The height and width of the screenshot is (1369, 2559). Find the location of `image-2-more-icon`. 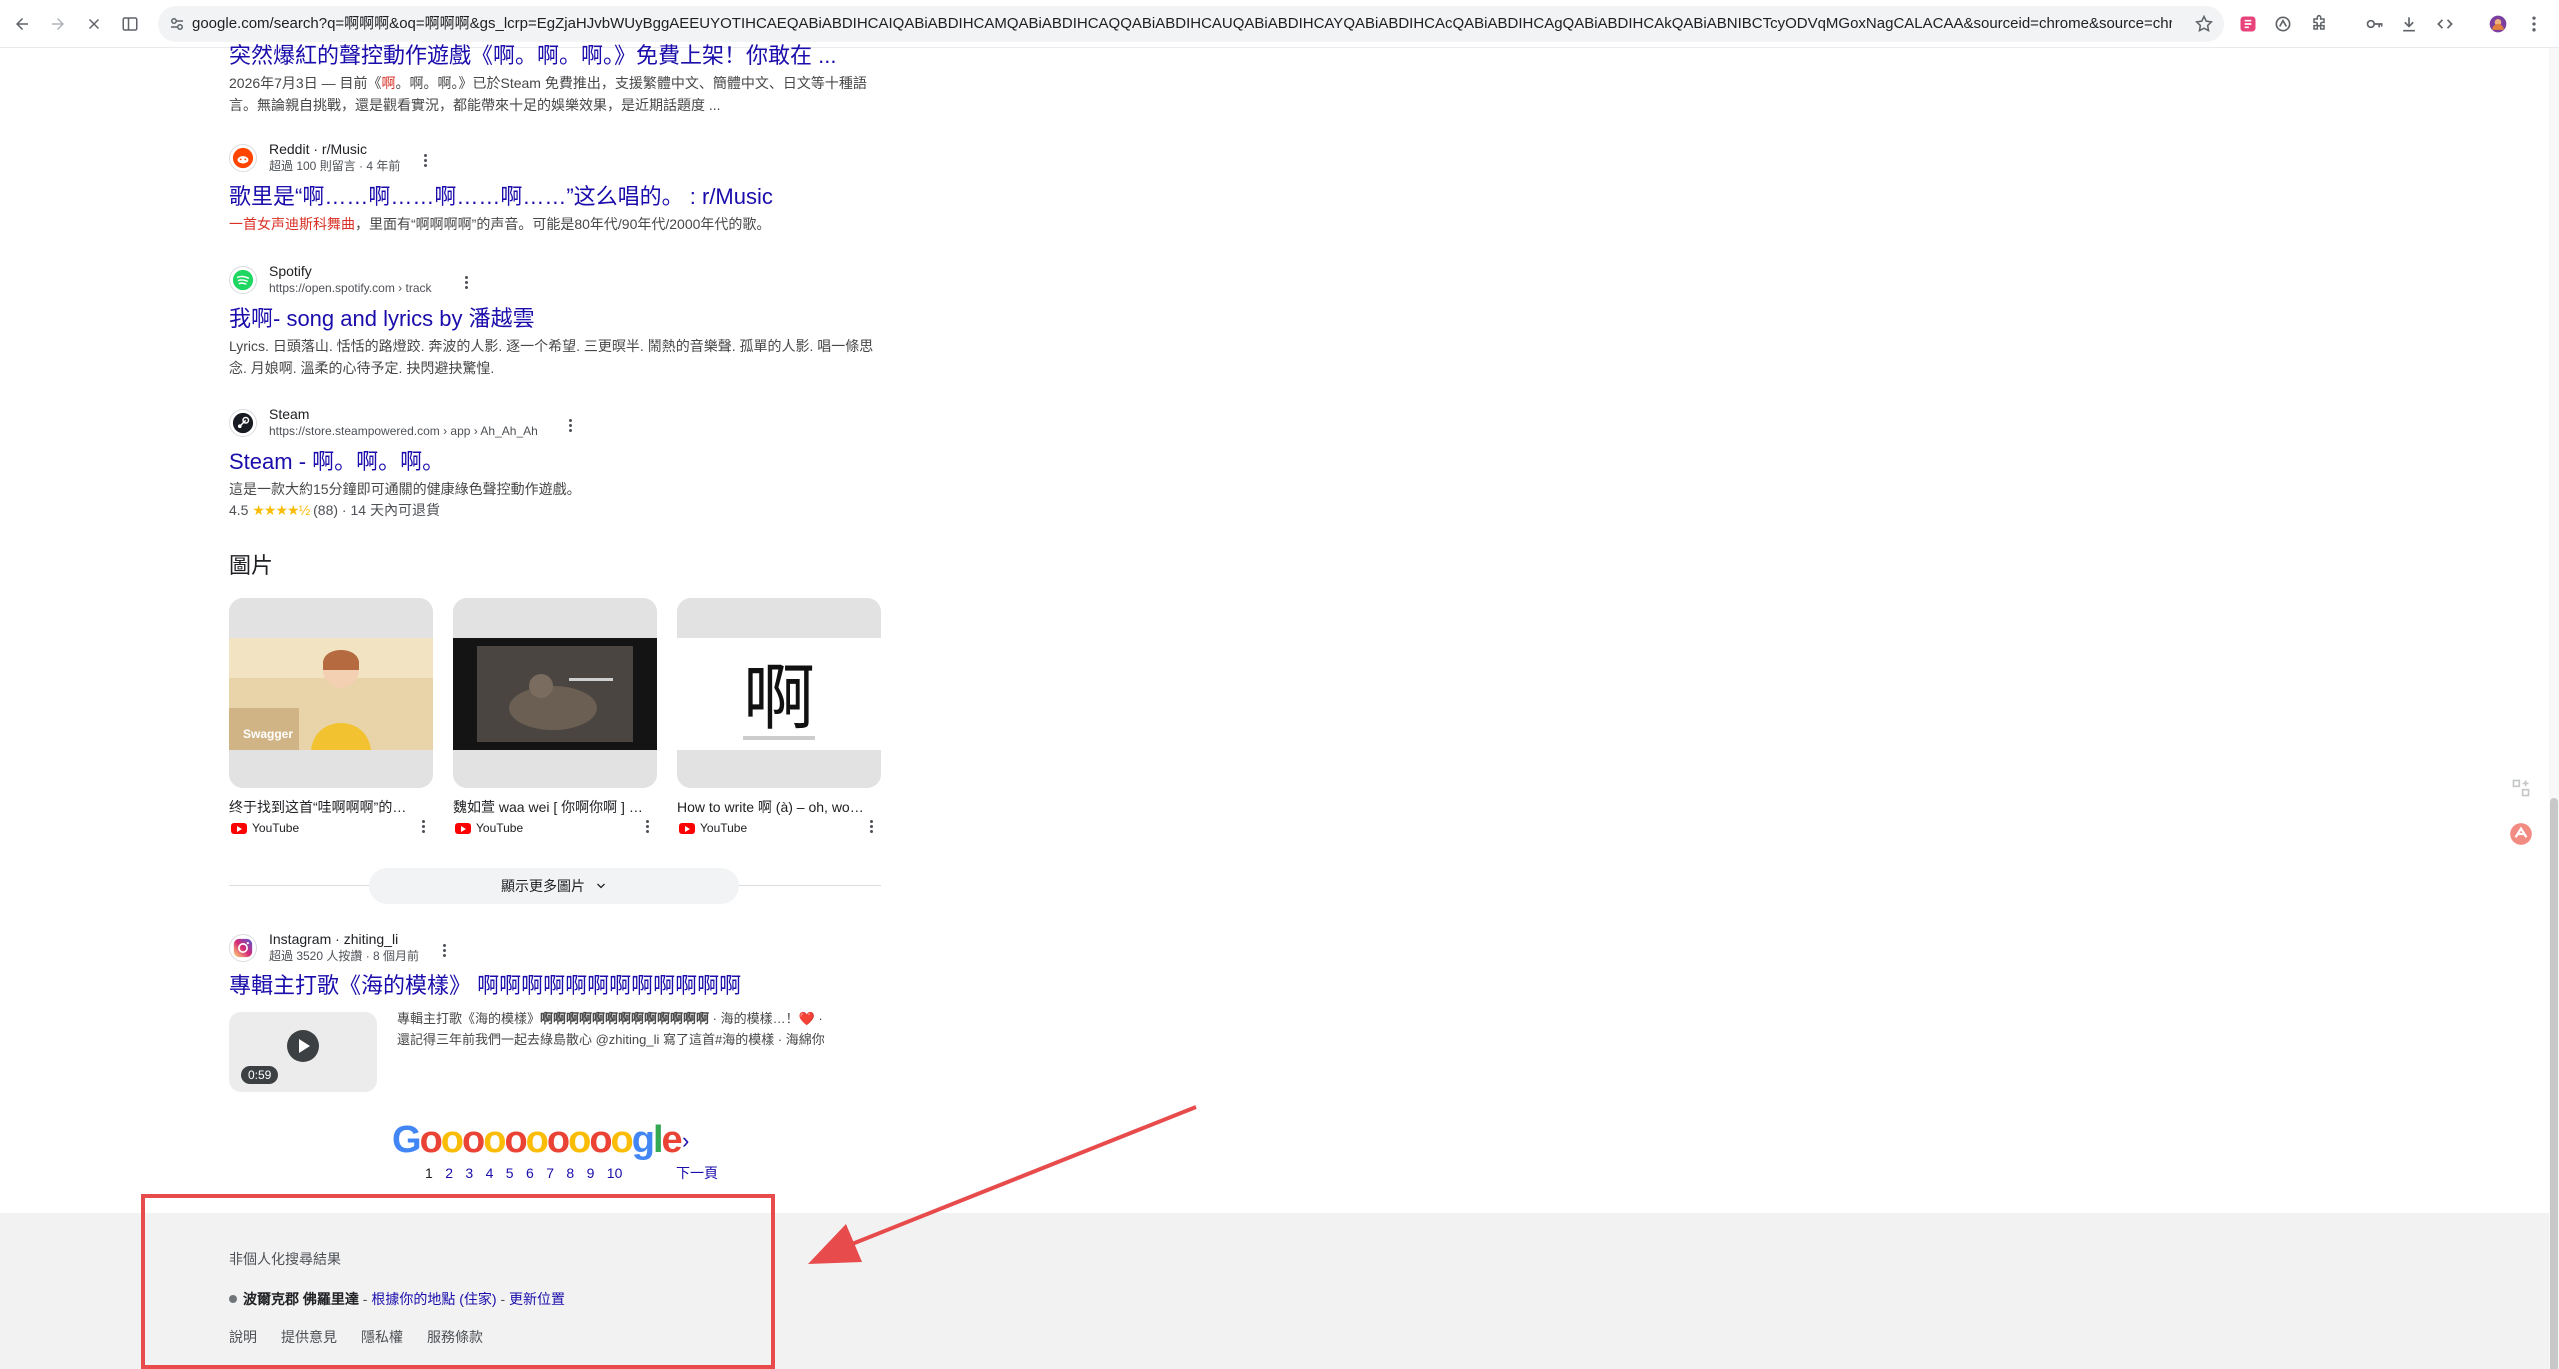

image-2-more-icon is located at coordinates (648, 827).